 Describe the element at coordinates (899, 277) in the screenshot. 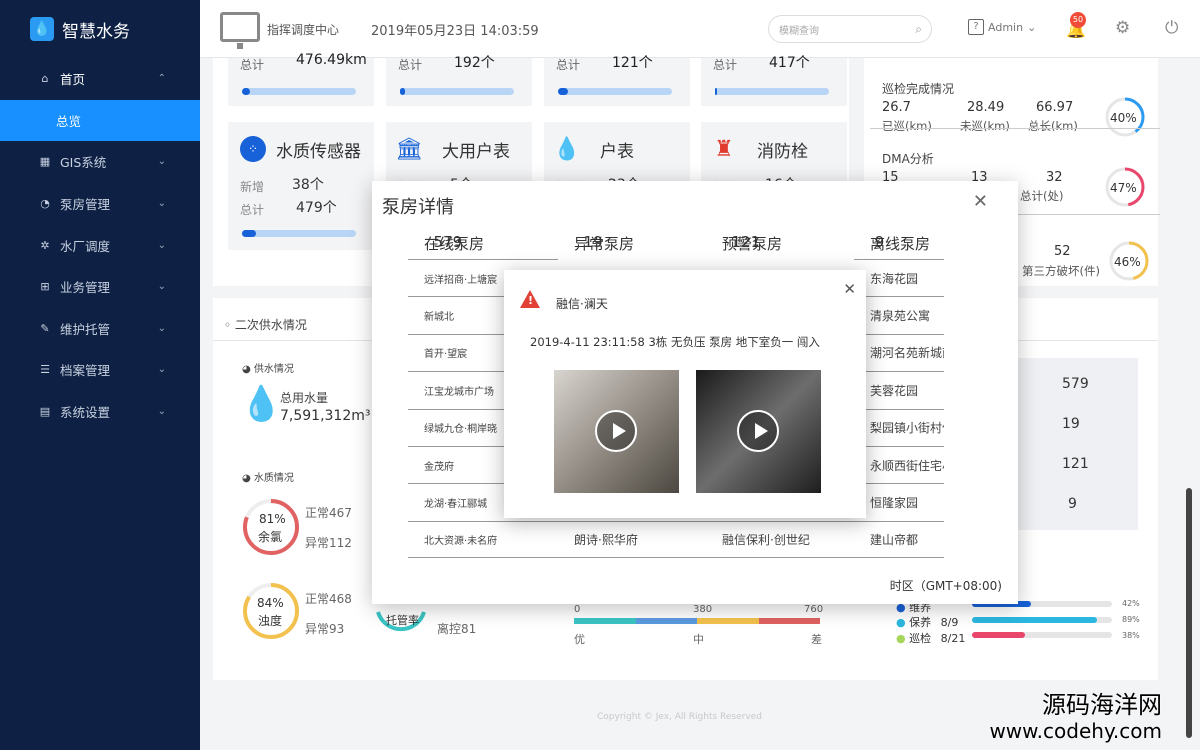

I see `table-row: 东海花园` at that location.